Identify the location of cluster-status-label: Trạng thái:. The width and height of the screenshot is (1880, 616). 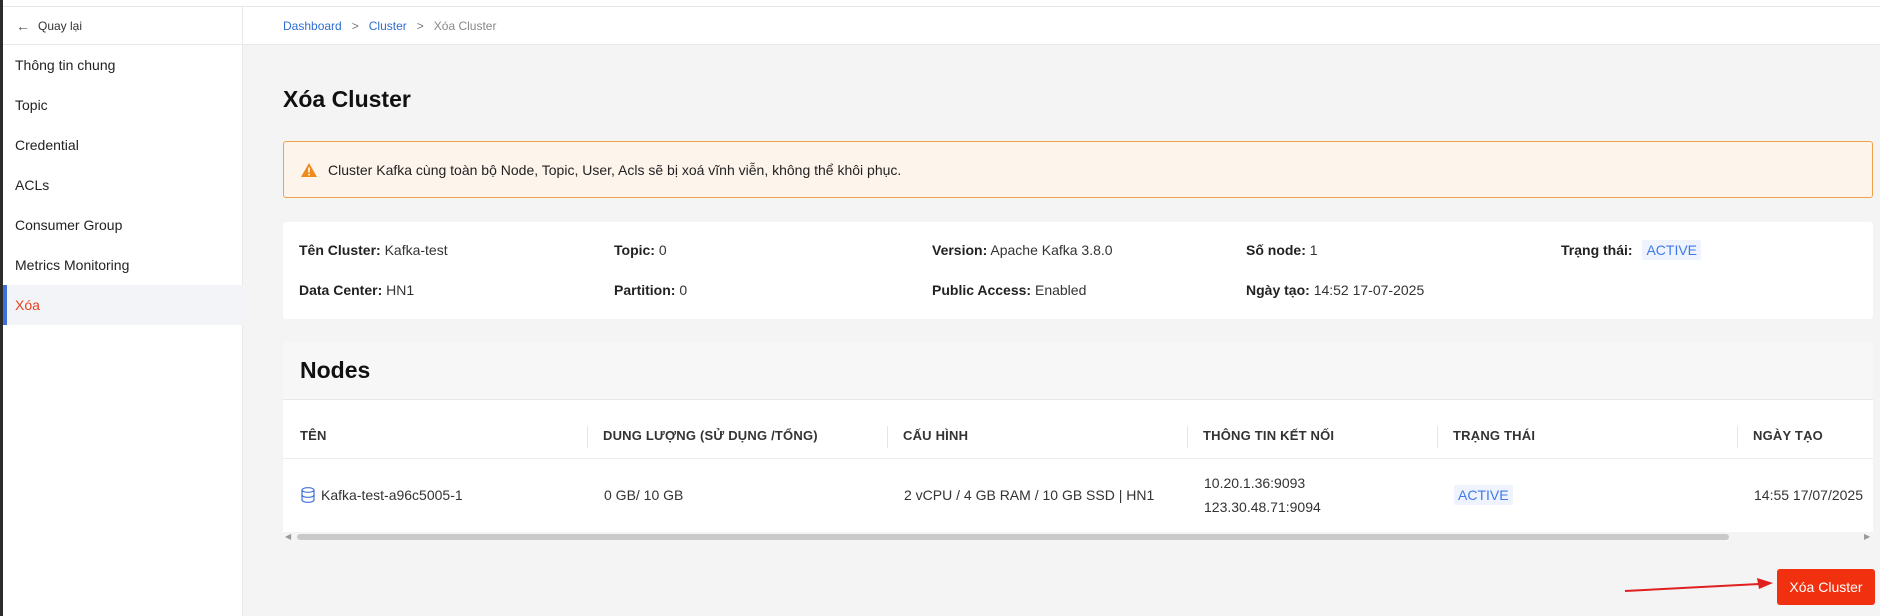
(1597, 250).